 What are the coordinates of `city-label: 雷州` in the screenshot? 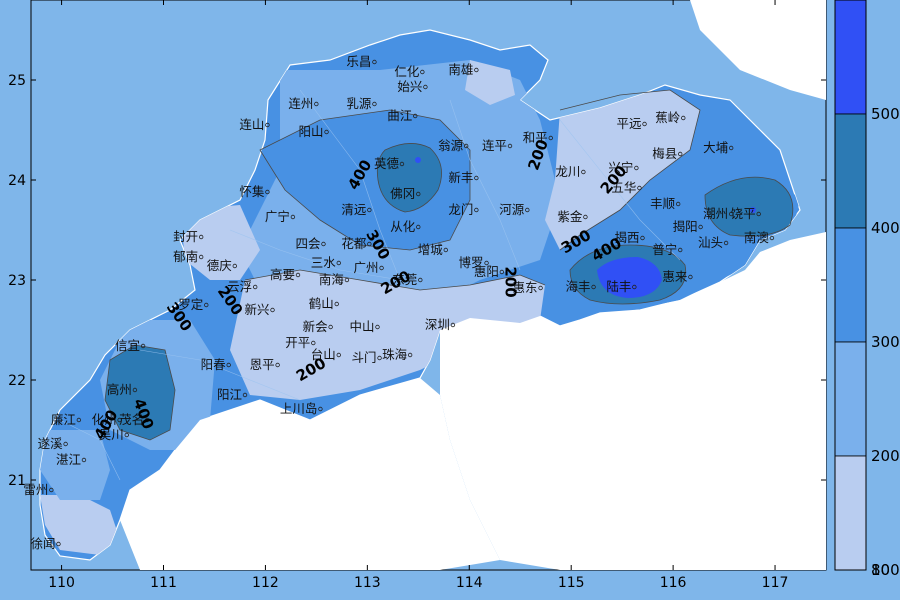 It's located at (35, 489).